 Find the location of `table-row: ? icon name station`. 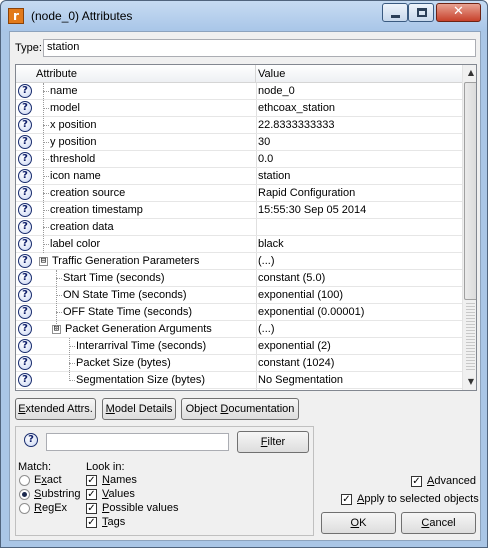

table-row: ? icon name station is located at coordinates (239, 176).